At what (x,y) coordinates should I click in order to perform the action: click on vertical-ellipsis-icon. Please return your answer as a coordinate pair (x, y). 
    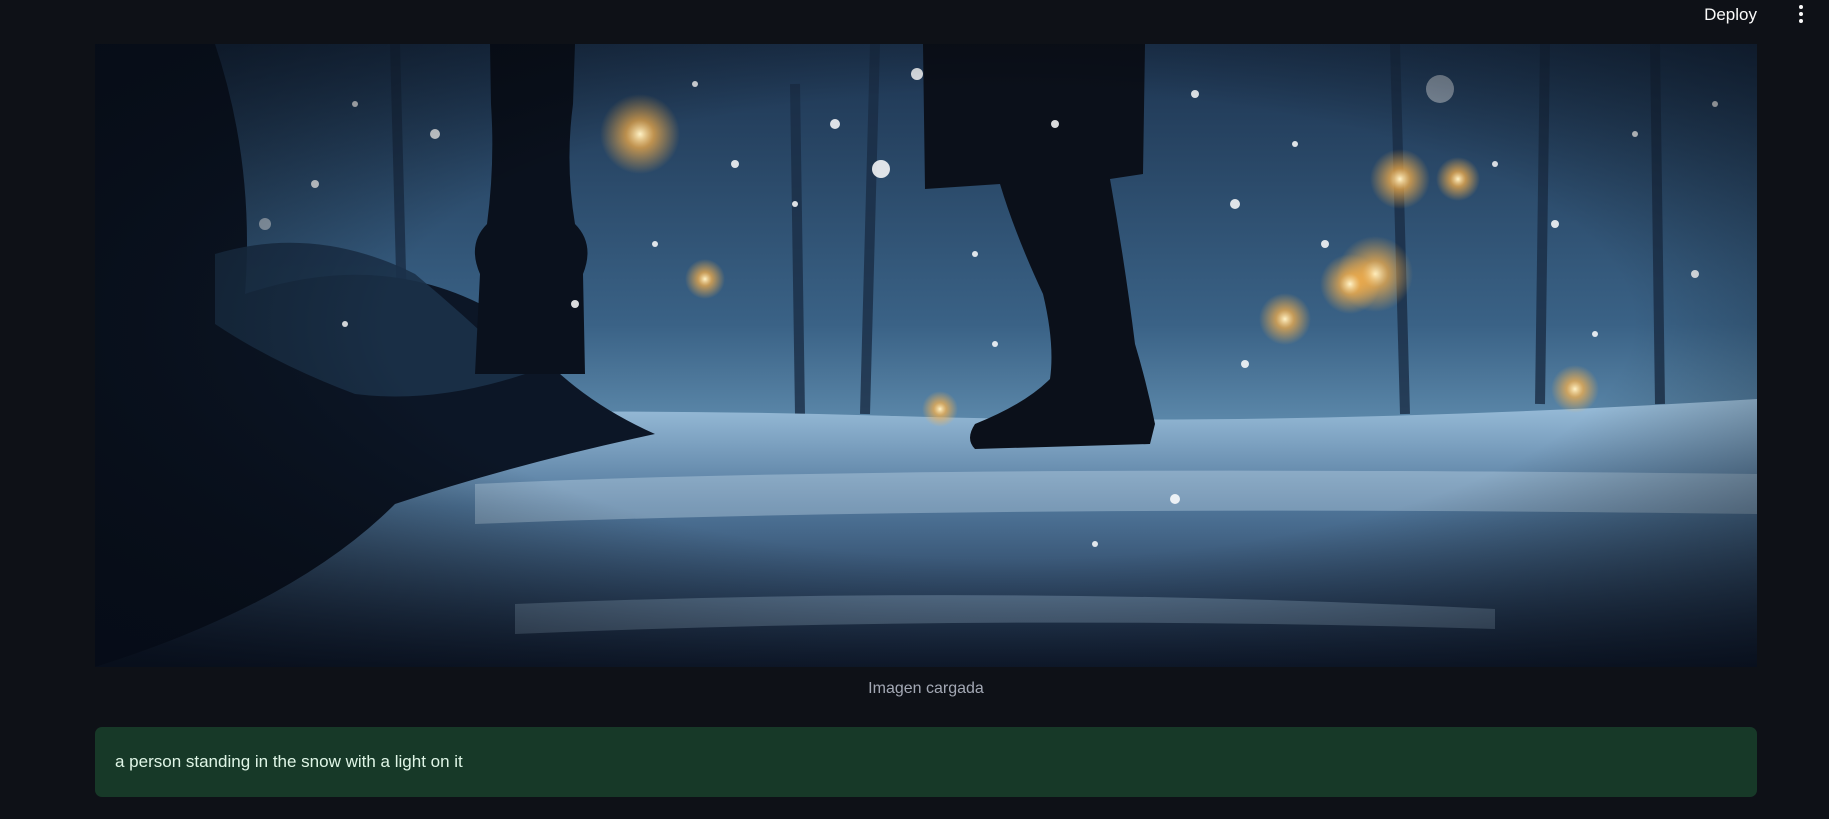
    Looking at the image, I should click on (1801, 14).